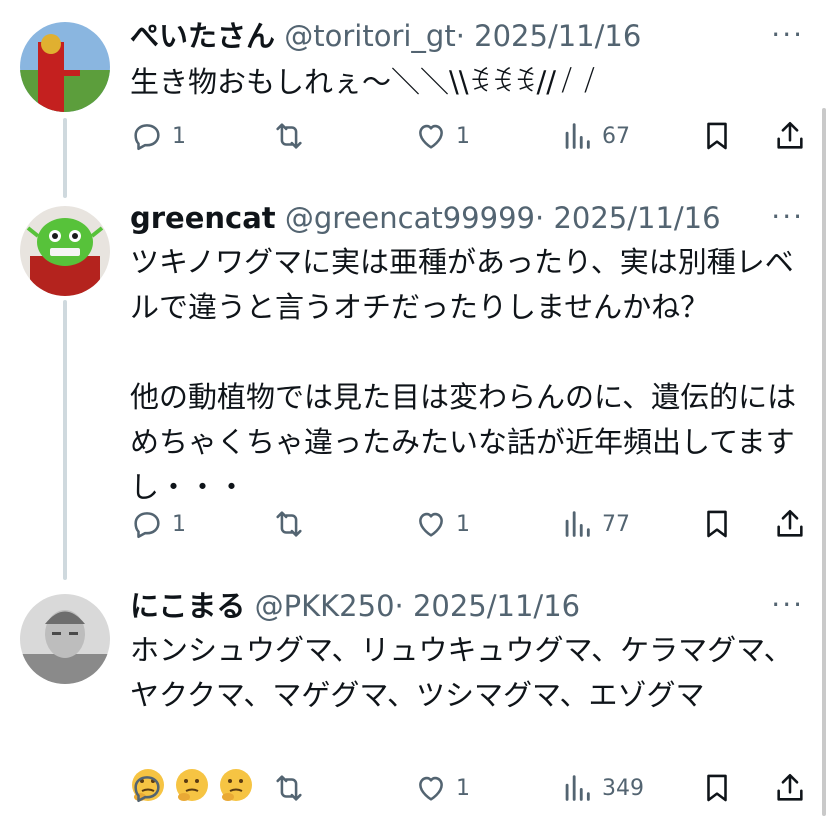  What do you see at coordinates (623, 788) in the screenshot?
I see `view-count: 349` at bounding box center [623, 788].